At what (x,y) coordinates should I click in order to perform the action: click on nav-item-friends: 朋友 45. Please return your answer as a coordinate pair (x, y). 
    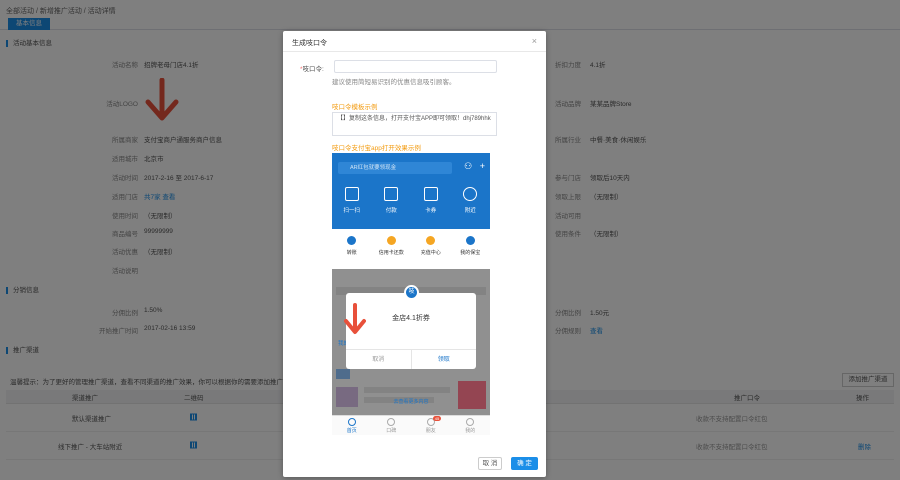
    Looking at the image, I should click on (431, 425).